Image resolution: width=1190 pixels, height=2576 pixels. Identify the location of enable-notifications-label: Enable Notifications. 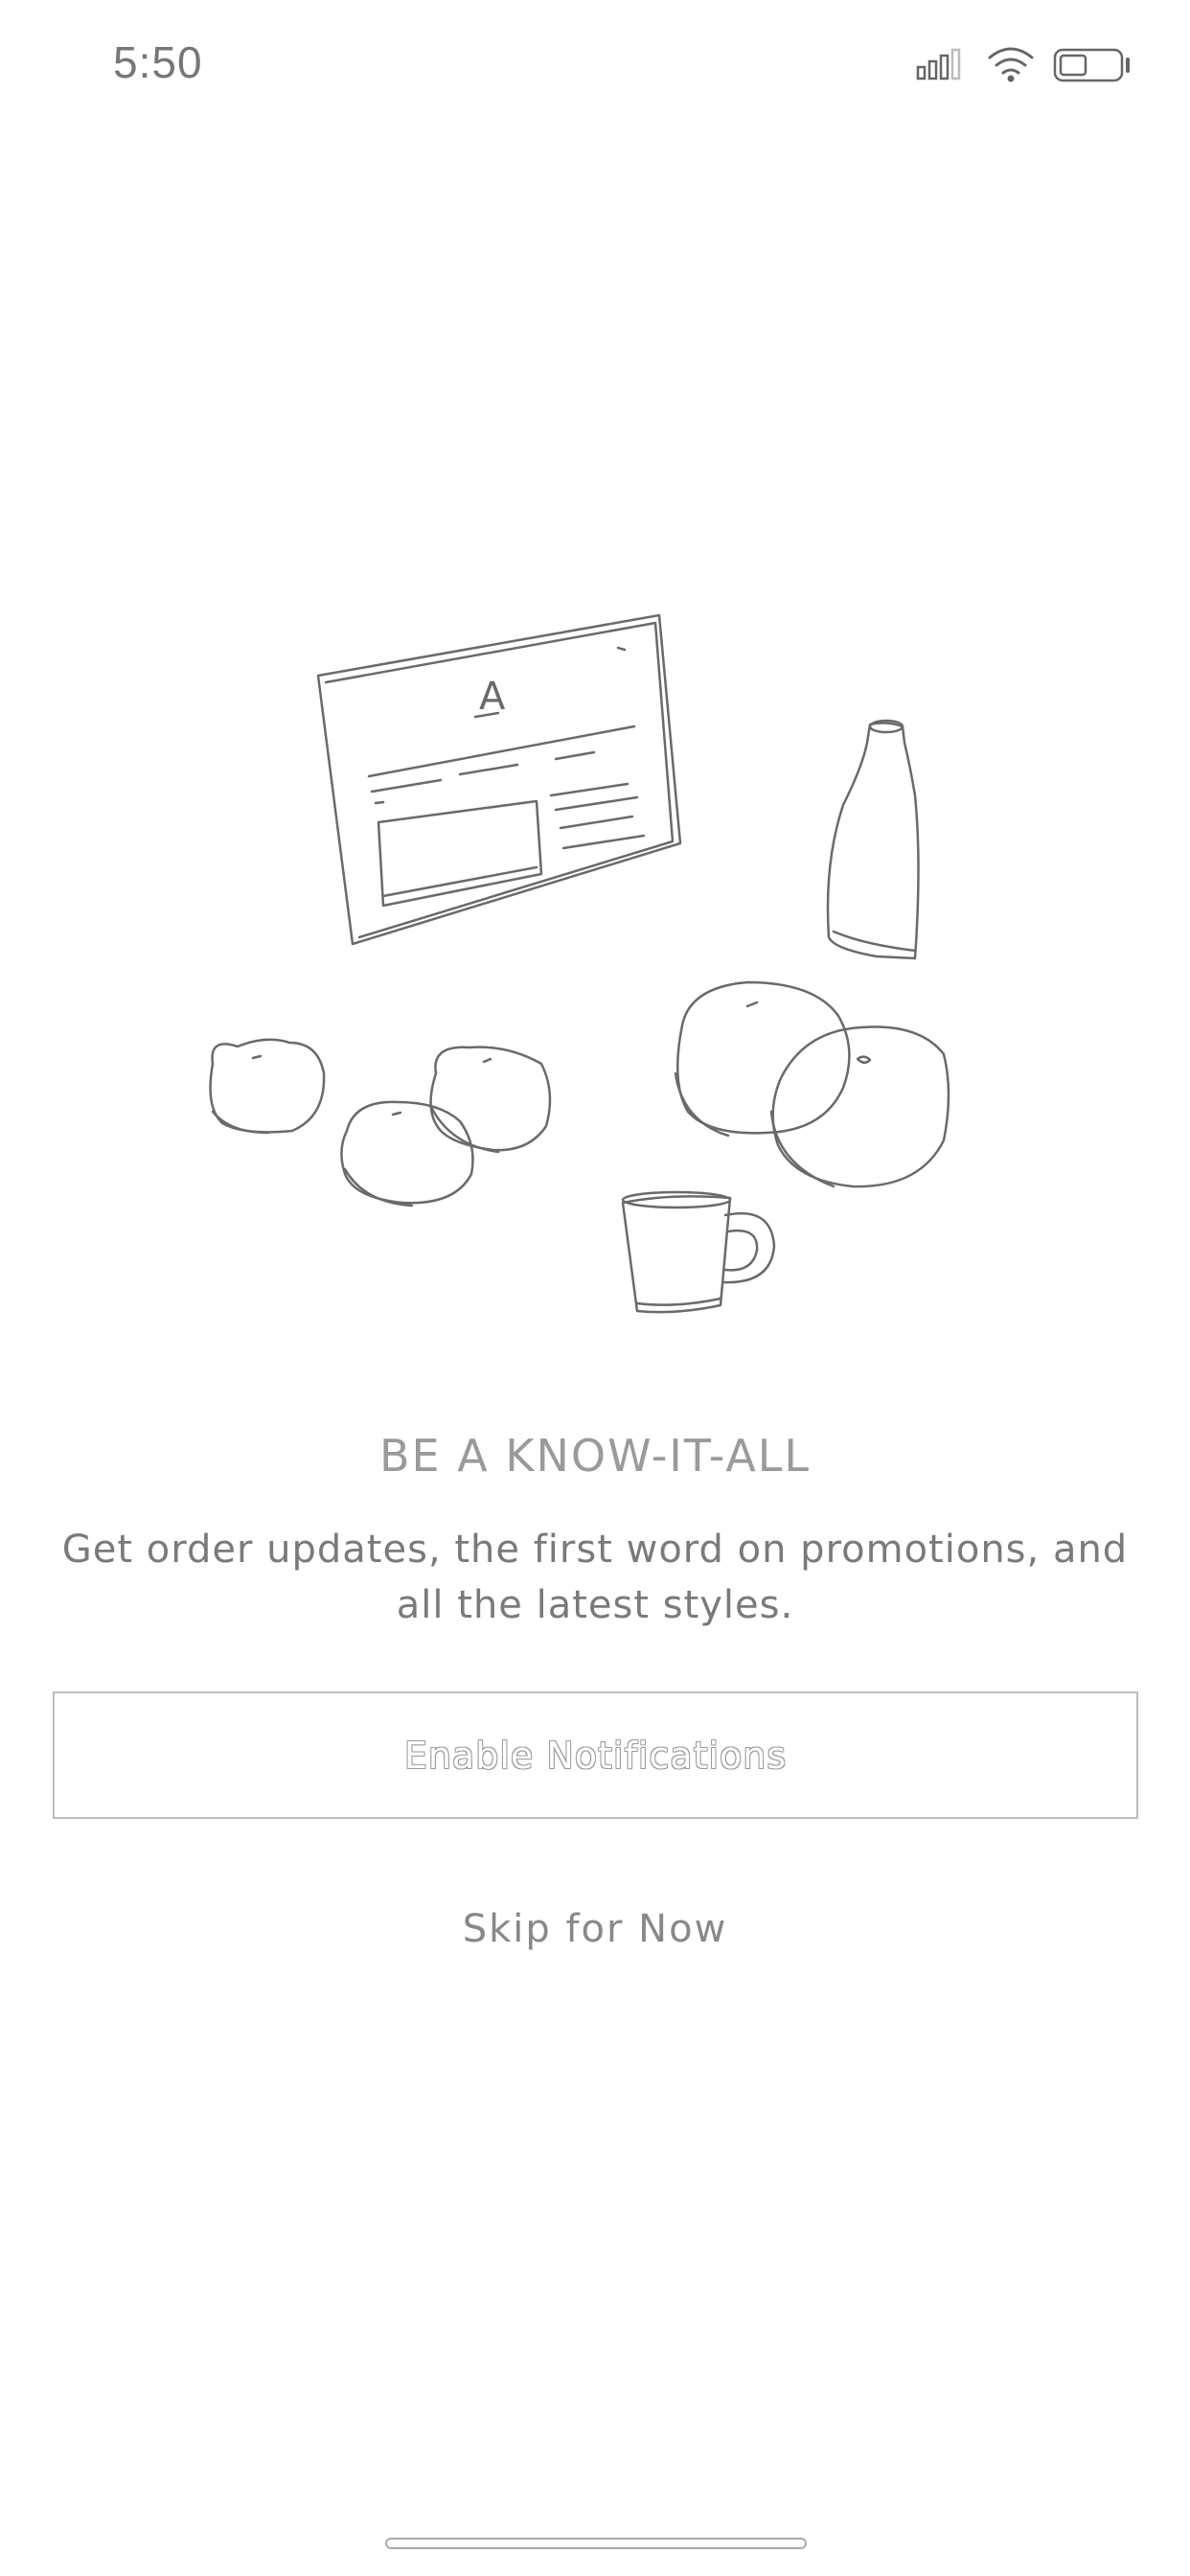
(595, 1755).